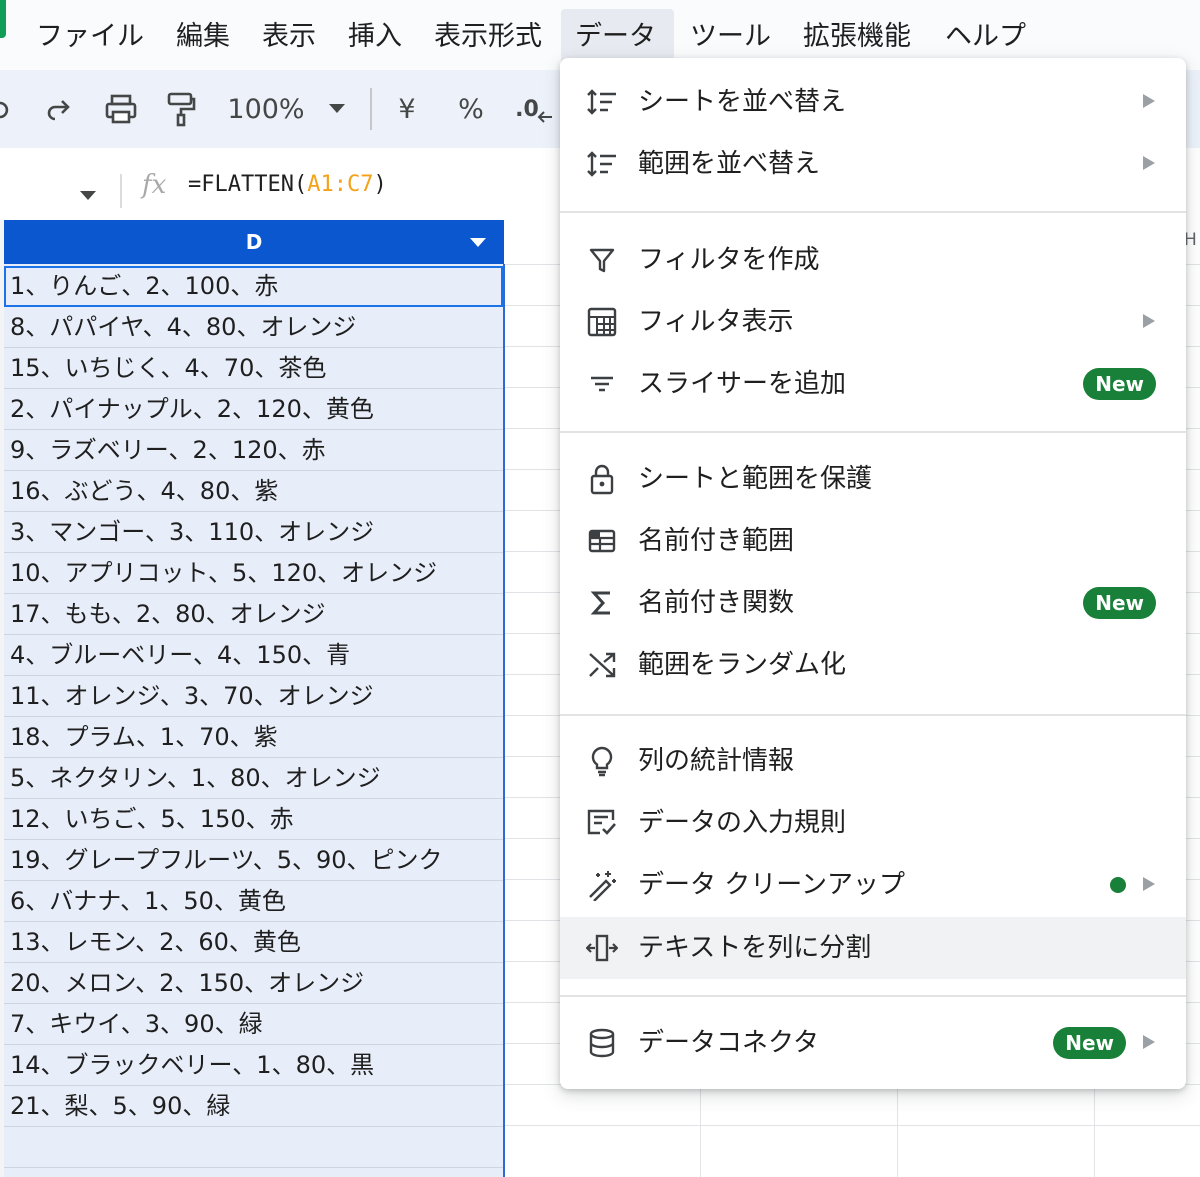 This screenshot has width=1200, height=1177. Describe the element at coordinates (253, 1106) in the screenshot. I see `table-row: 21、梨、5、90、緑` at that location.